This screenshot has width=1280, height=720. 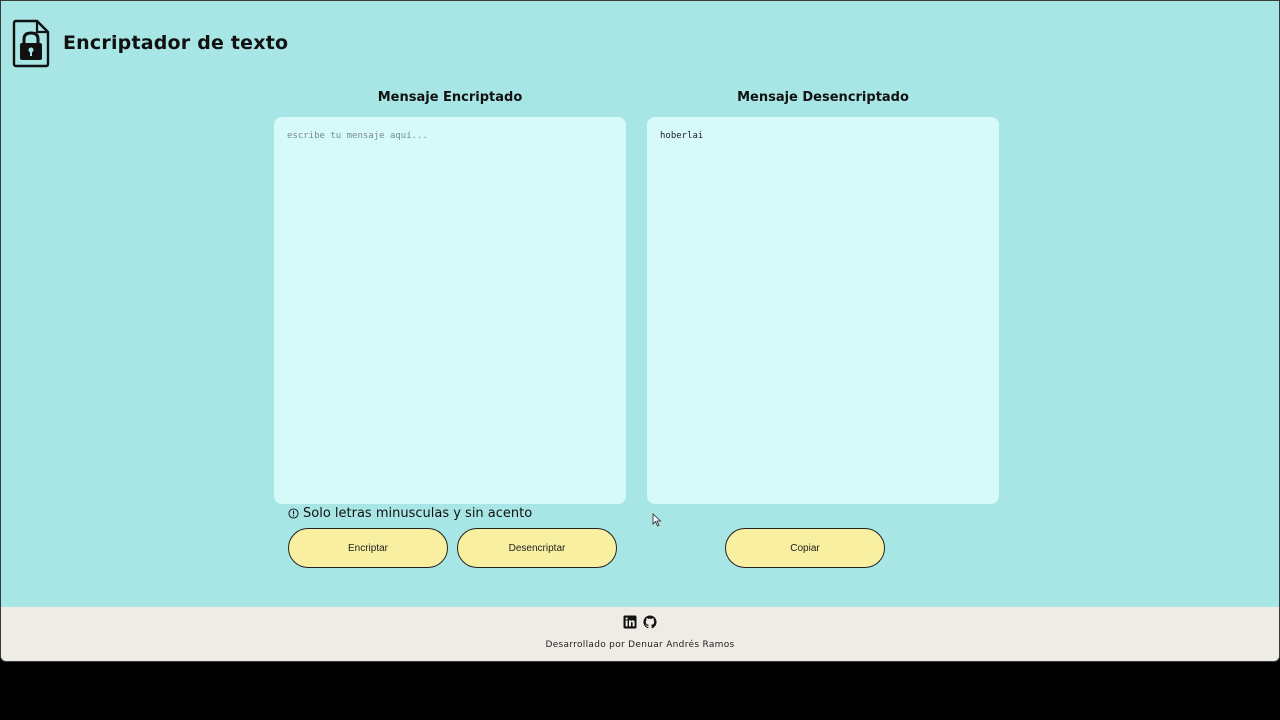 What do you see at coordinates (640, 634) in the screenshot?
I see `footer: Desarrollado por Denuar Andrés Ramos` at bounding box center [640, 634].